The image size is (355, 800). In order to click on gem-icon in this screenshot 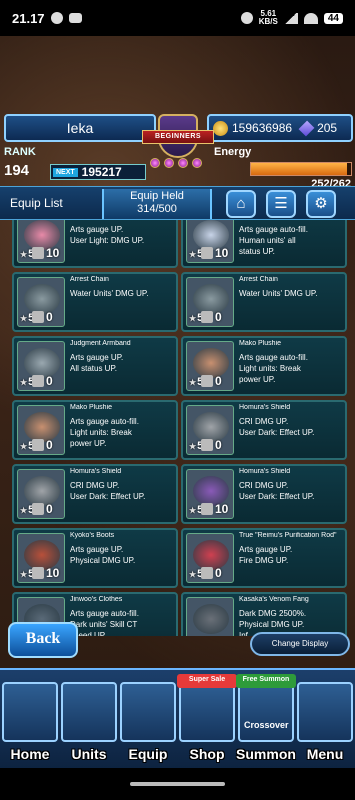, I will do `click(306, 128)`.